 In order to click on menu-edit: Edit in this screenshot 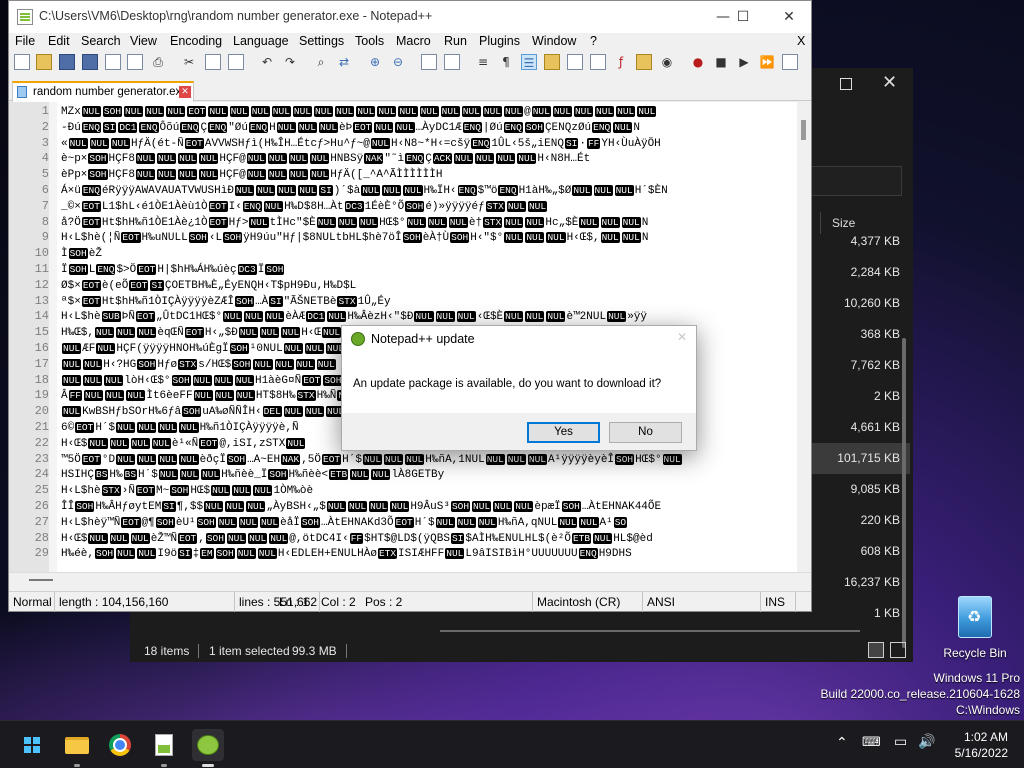, I will do `click(59, 41)`.